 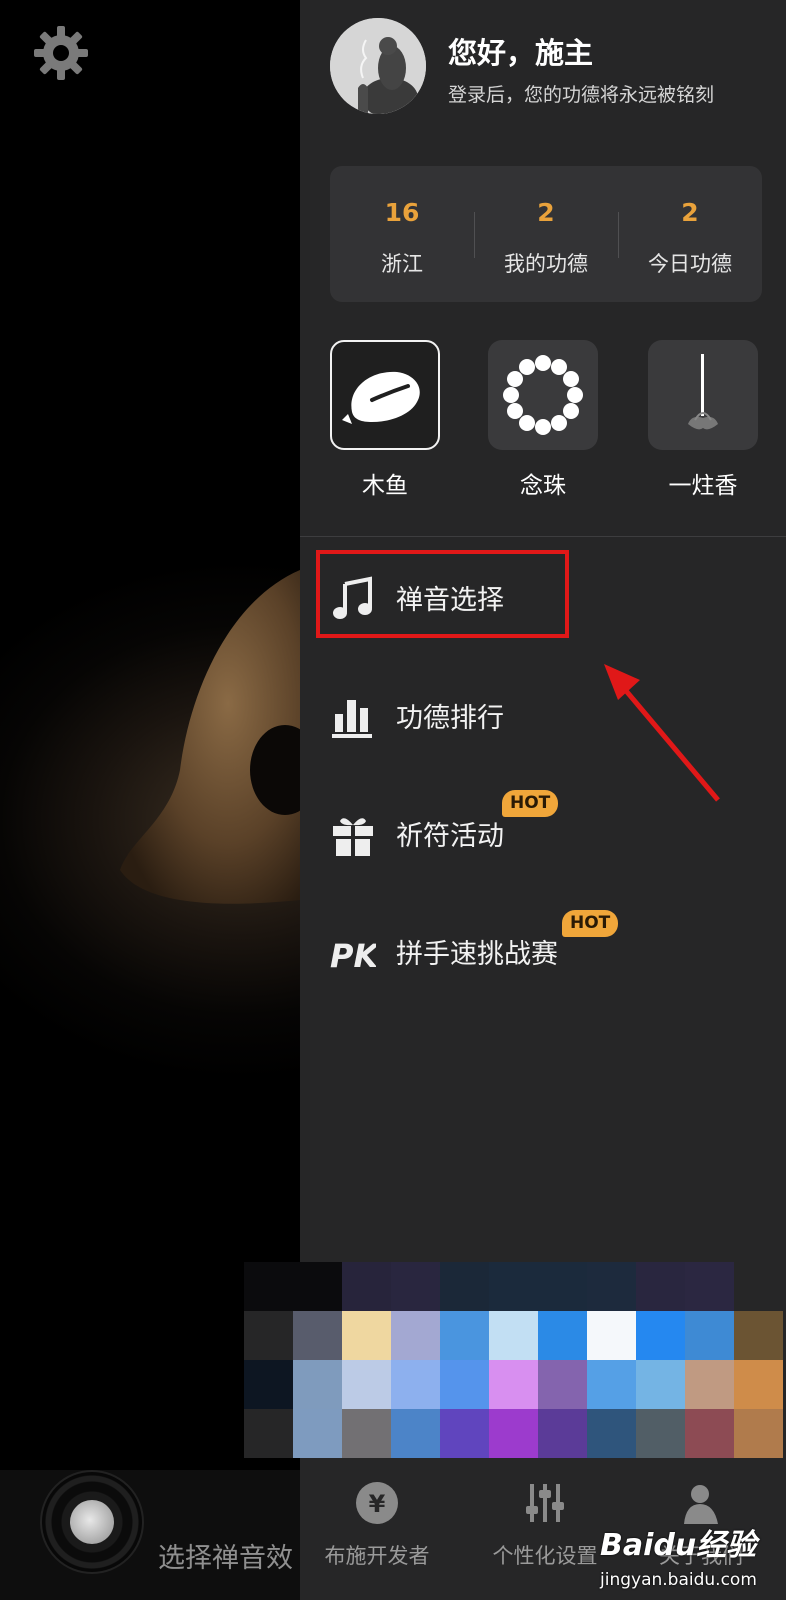 What do you see at coordinates (377, 1556) in the screenshot?
I see `nav-label: 布施开发者` at bounding box center [377, 1556].